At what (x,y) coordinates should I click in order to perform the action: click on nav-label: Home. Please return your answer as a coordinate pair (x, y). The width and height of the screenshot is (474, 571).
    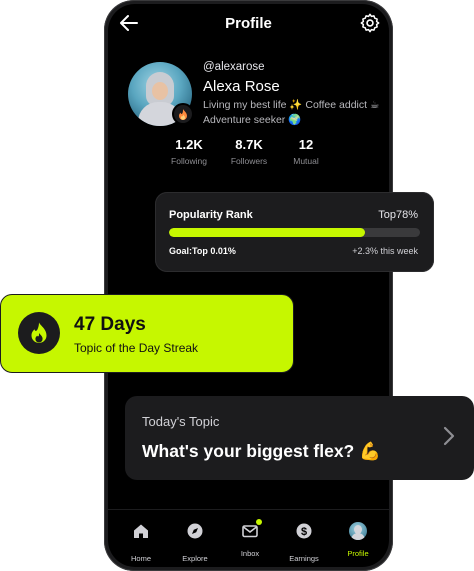
    Looking at the image, I should click on (140, 558).